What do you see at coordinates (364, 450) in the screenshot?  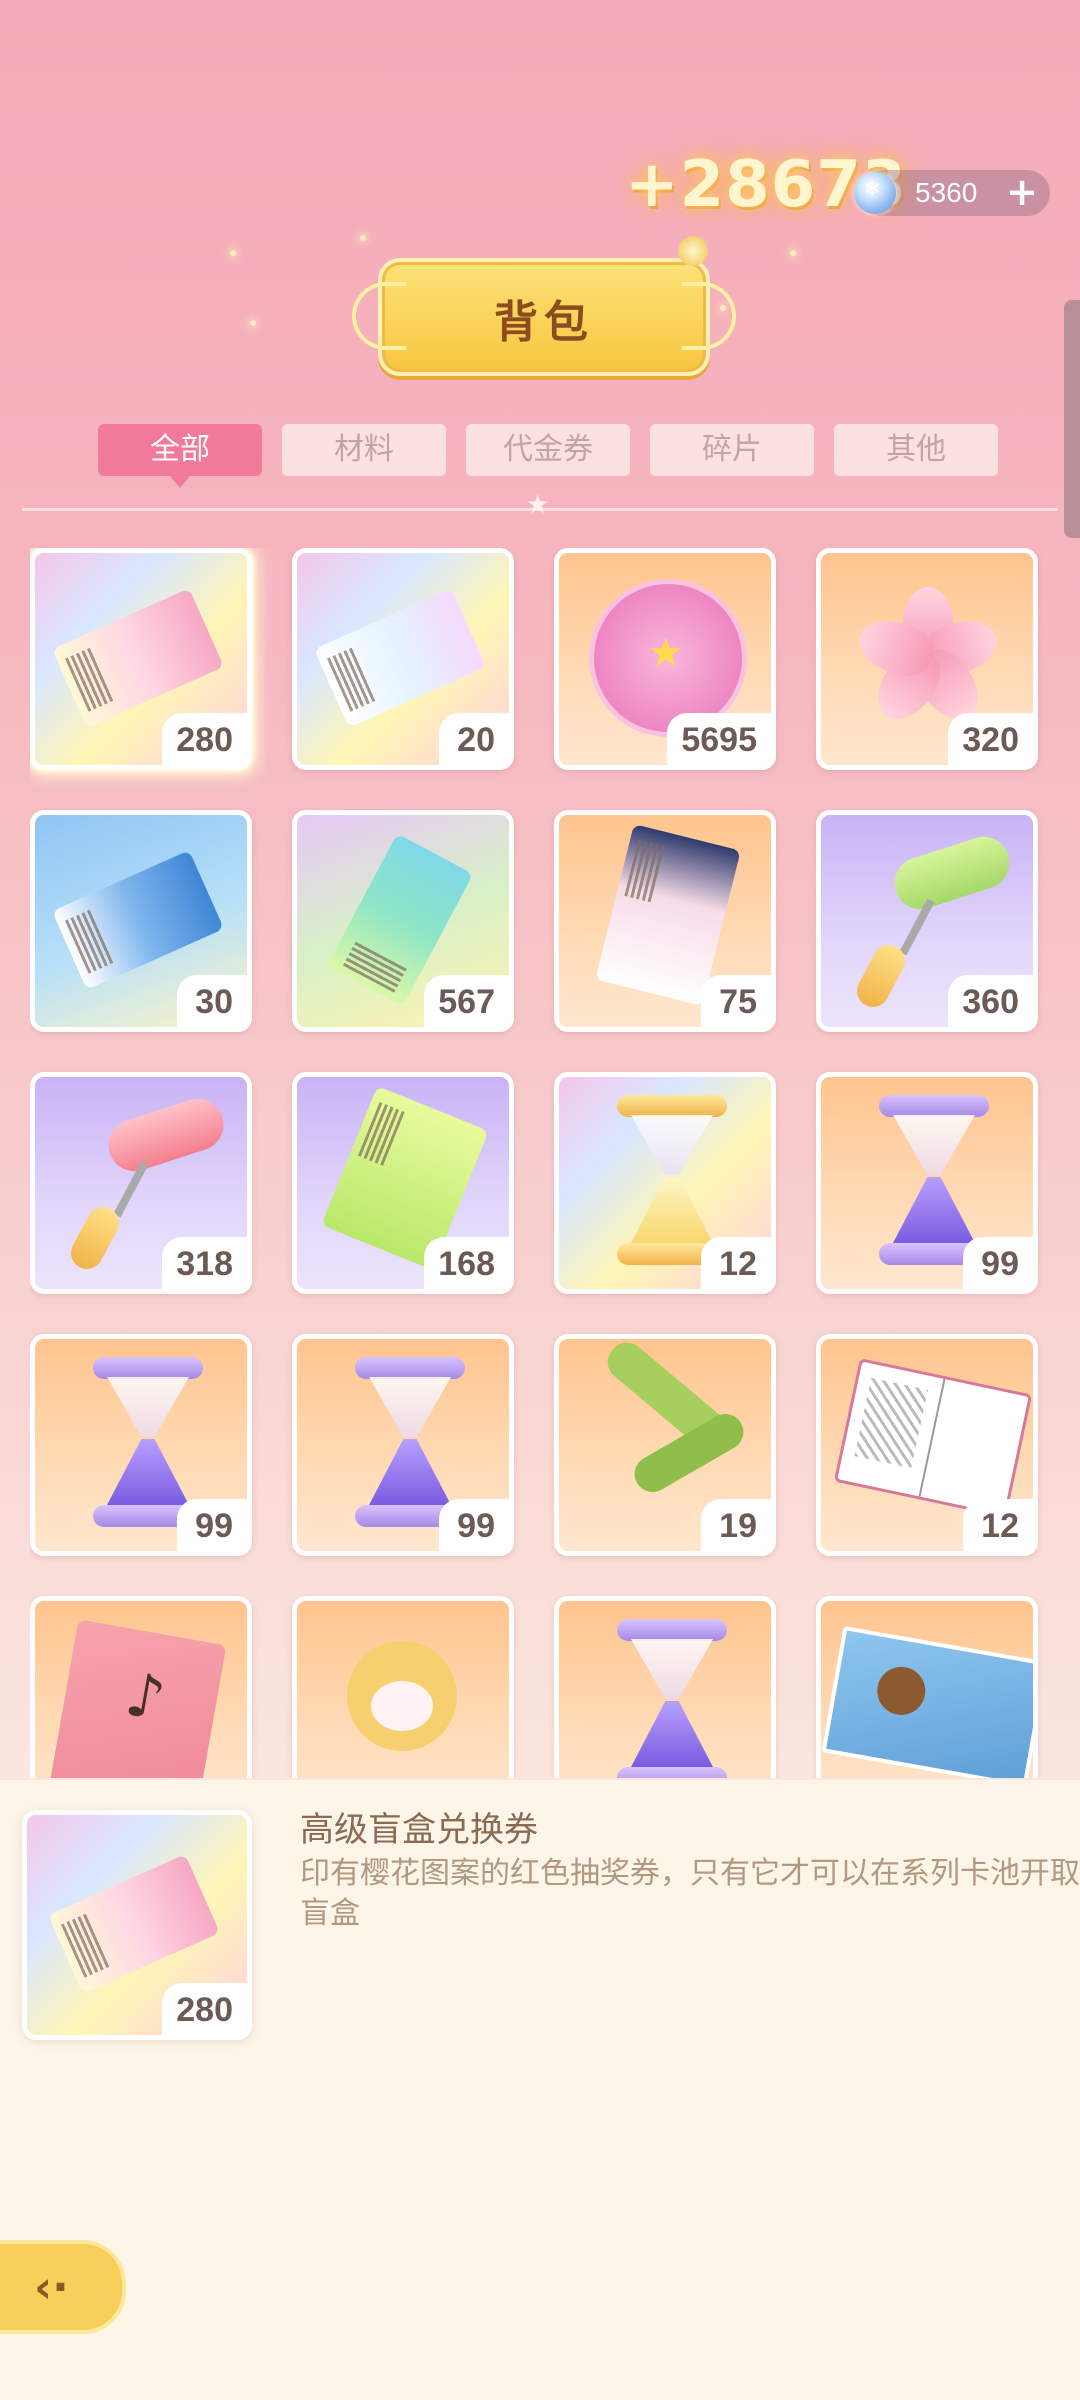 I see `tab-materials: 材料` at bounding box center [364, 450].